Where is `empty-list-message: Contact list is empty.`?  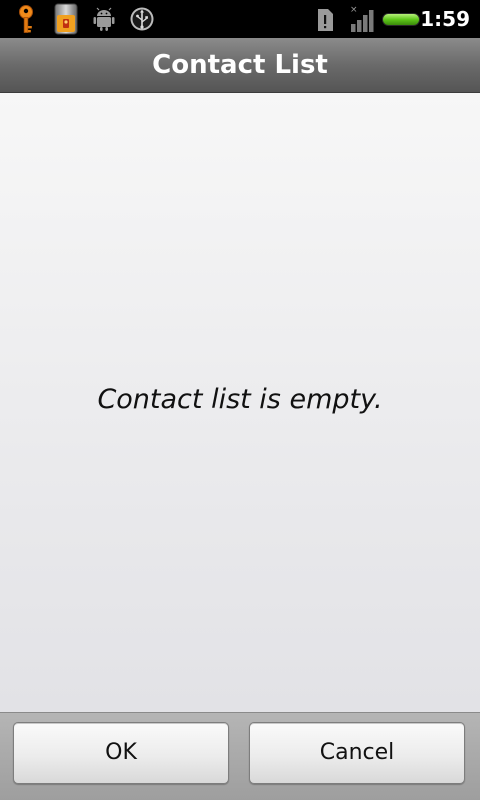
empty-list-message: Contact list is empty. is located at coordinates (240, 399).